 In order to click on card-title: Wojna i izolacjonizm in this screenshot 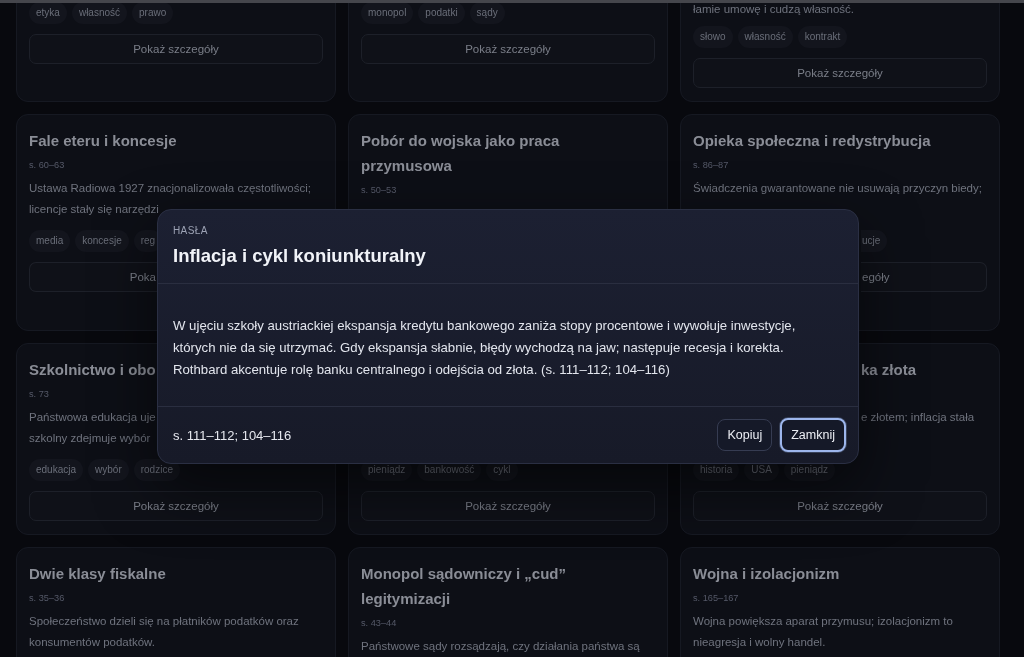, I will do `click(766, 574)`.